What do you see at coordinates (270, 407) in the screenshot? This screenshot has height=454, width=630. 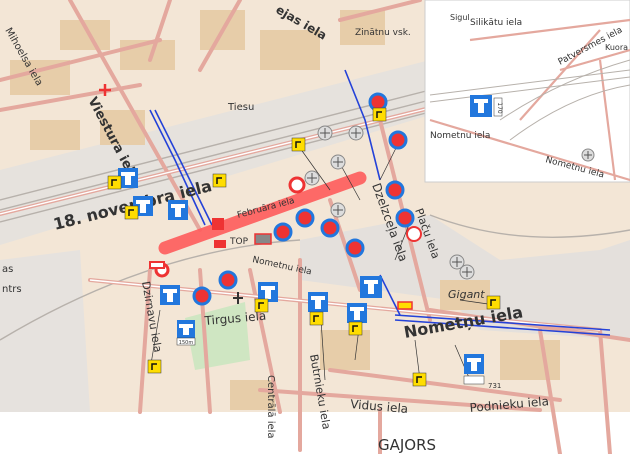 I see `street-centrala: Centrālā iela` at bounding box center [270, 407].